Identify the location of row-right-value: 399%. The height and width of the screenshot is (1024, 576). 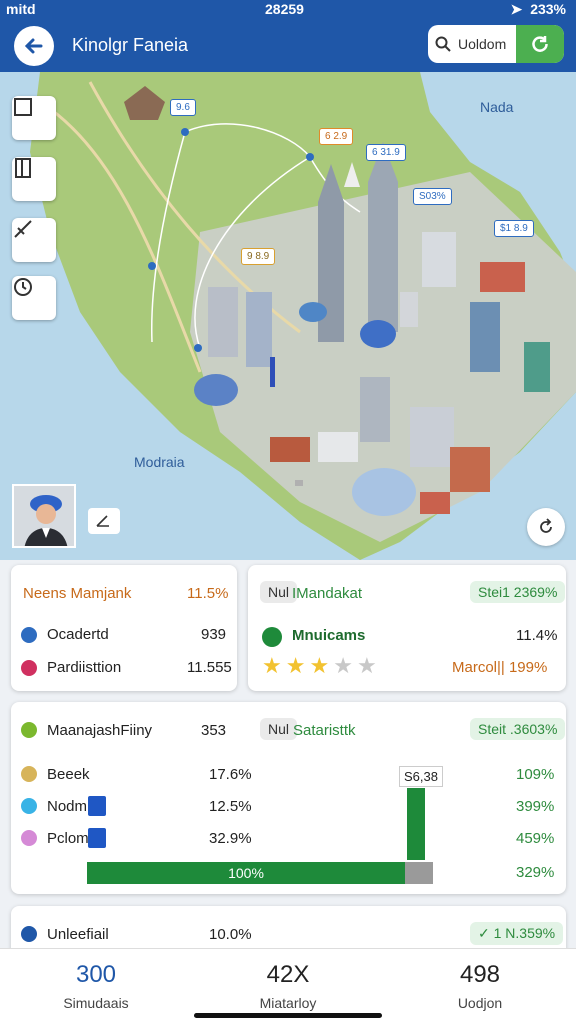
(535, 806).